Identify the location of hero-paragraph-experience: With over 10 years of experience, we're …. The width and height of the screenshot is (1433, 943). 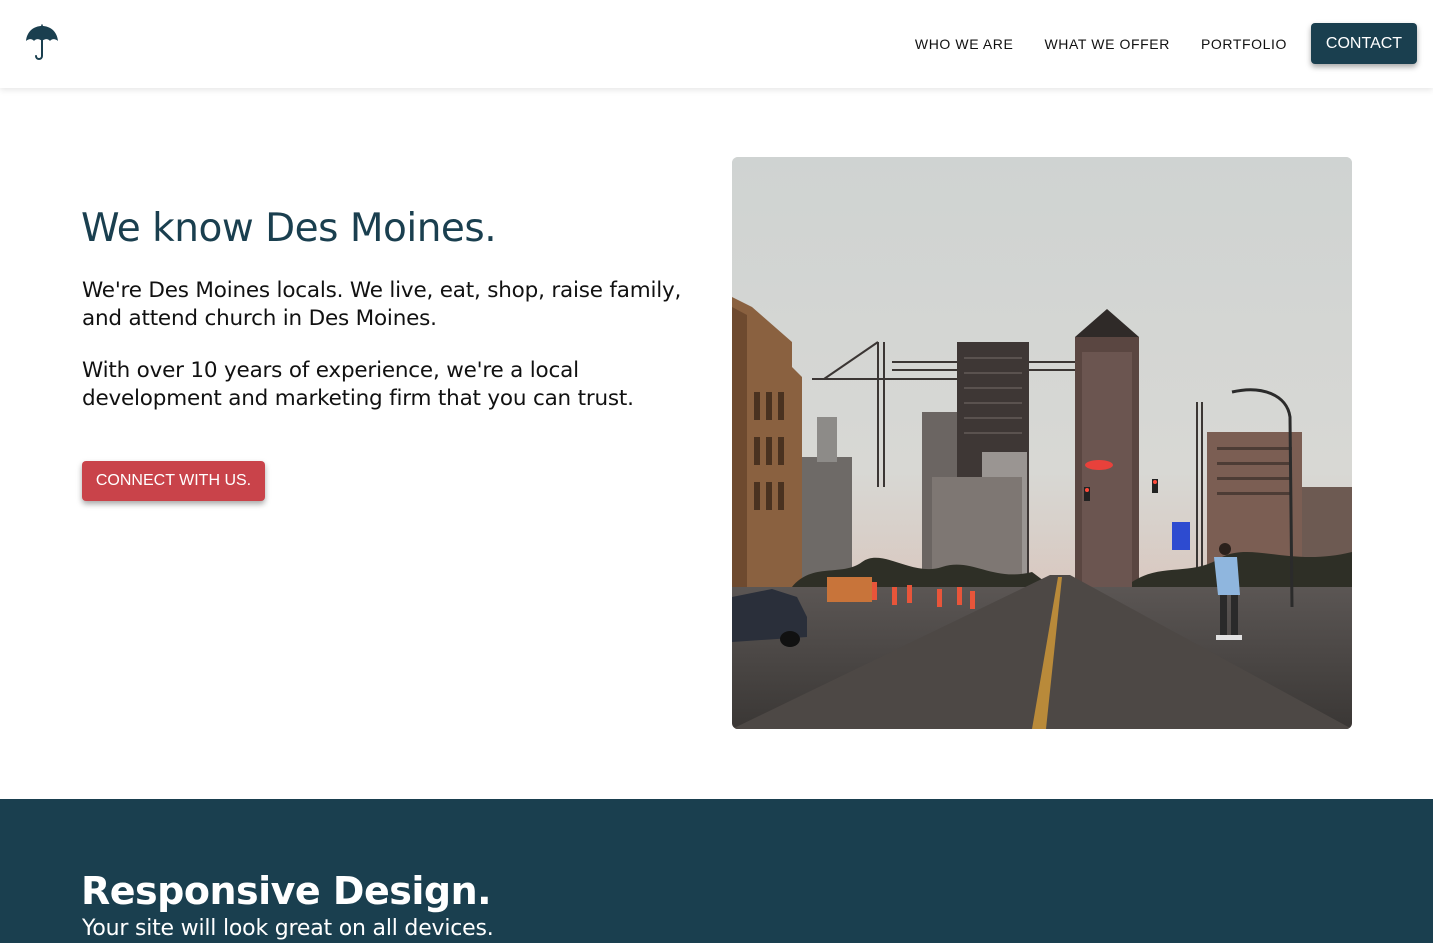
(358, 384).